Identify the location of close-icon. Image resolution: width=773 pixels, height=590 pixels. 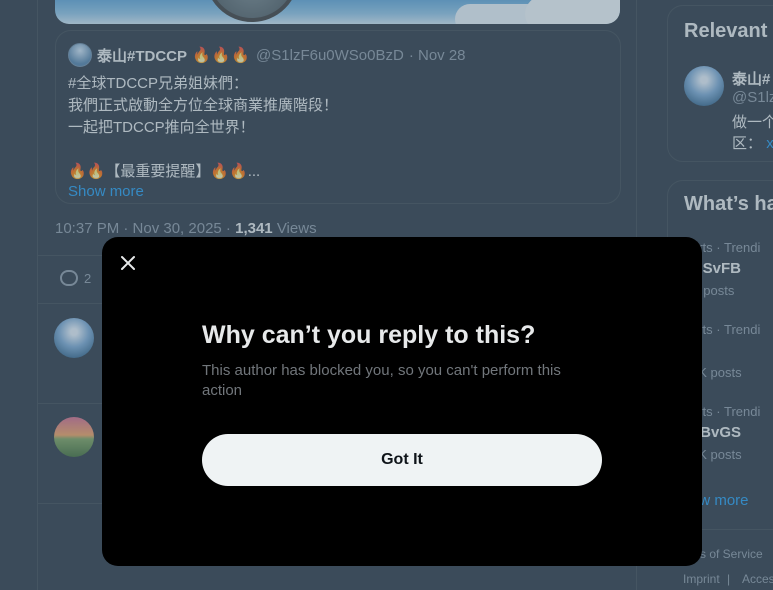
(128, 263).